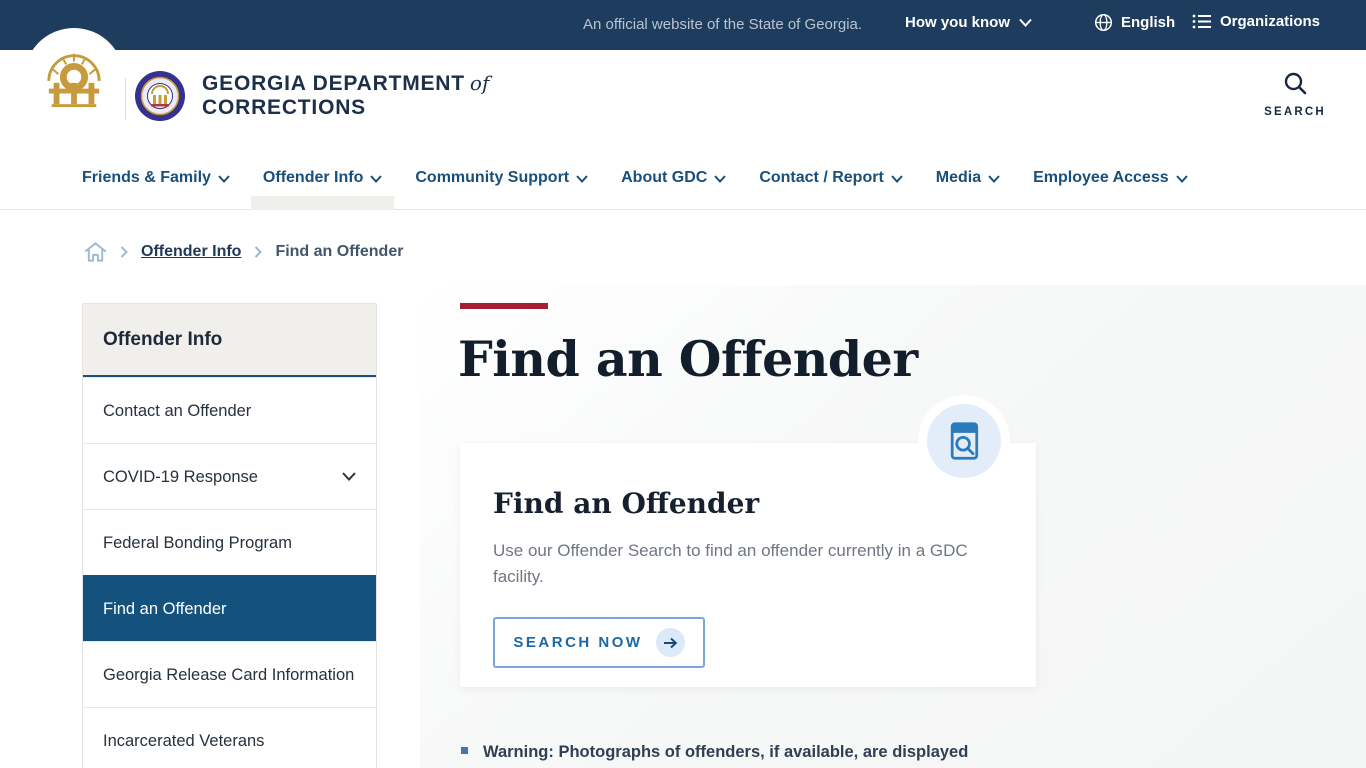 This screenshot has width=1366, height=768. Describe the element at coordinates (958, 177) in the screenshot. I see `nav-label: Media` at that location.